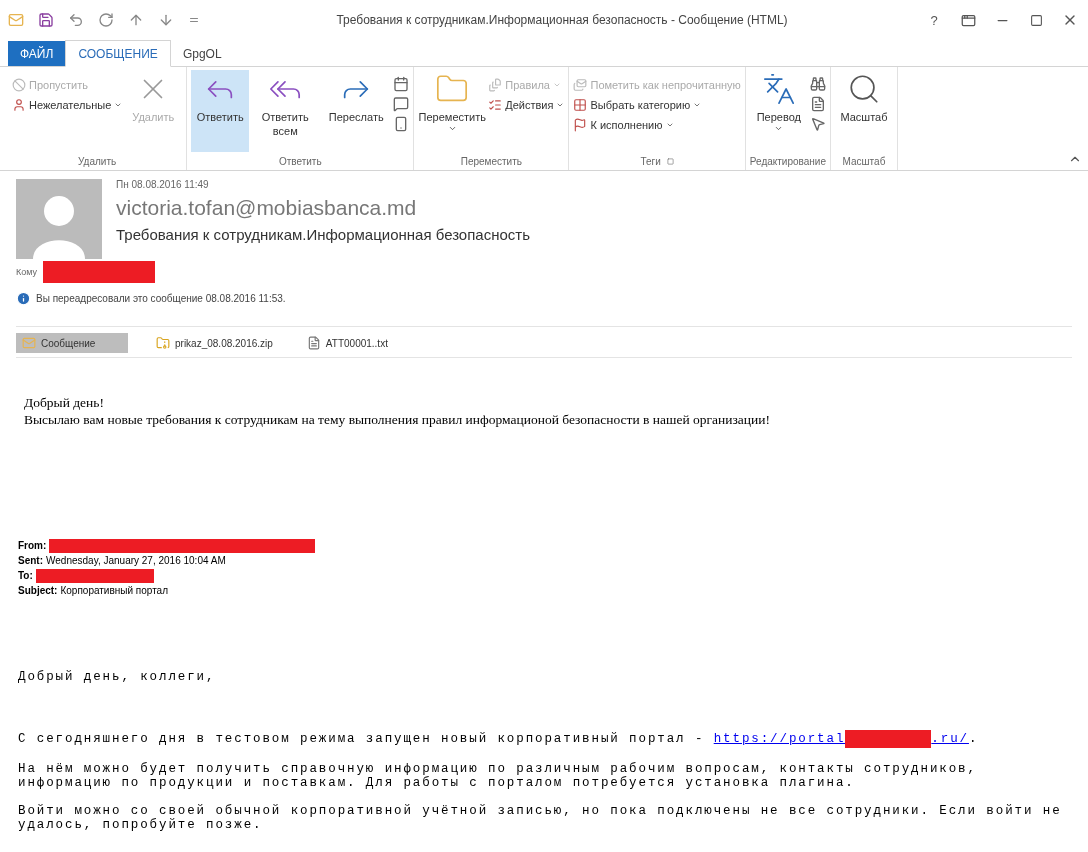 The image size is (1088, 852). I want to click on mark-unread-icon, so click(580, 85).